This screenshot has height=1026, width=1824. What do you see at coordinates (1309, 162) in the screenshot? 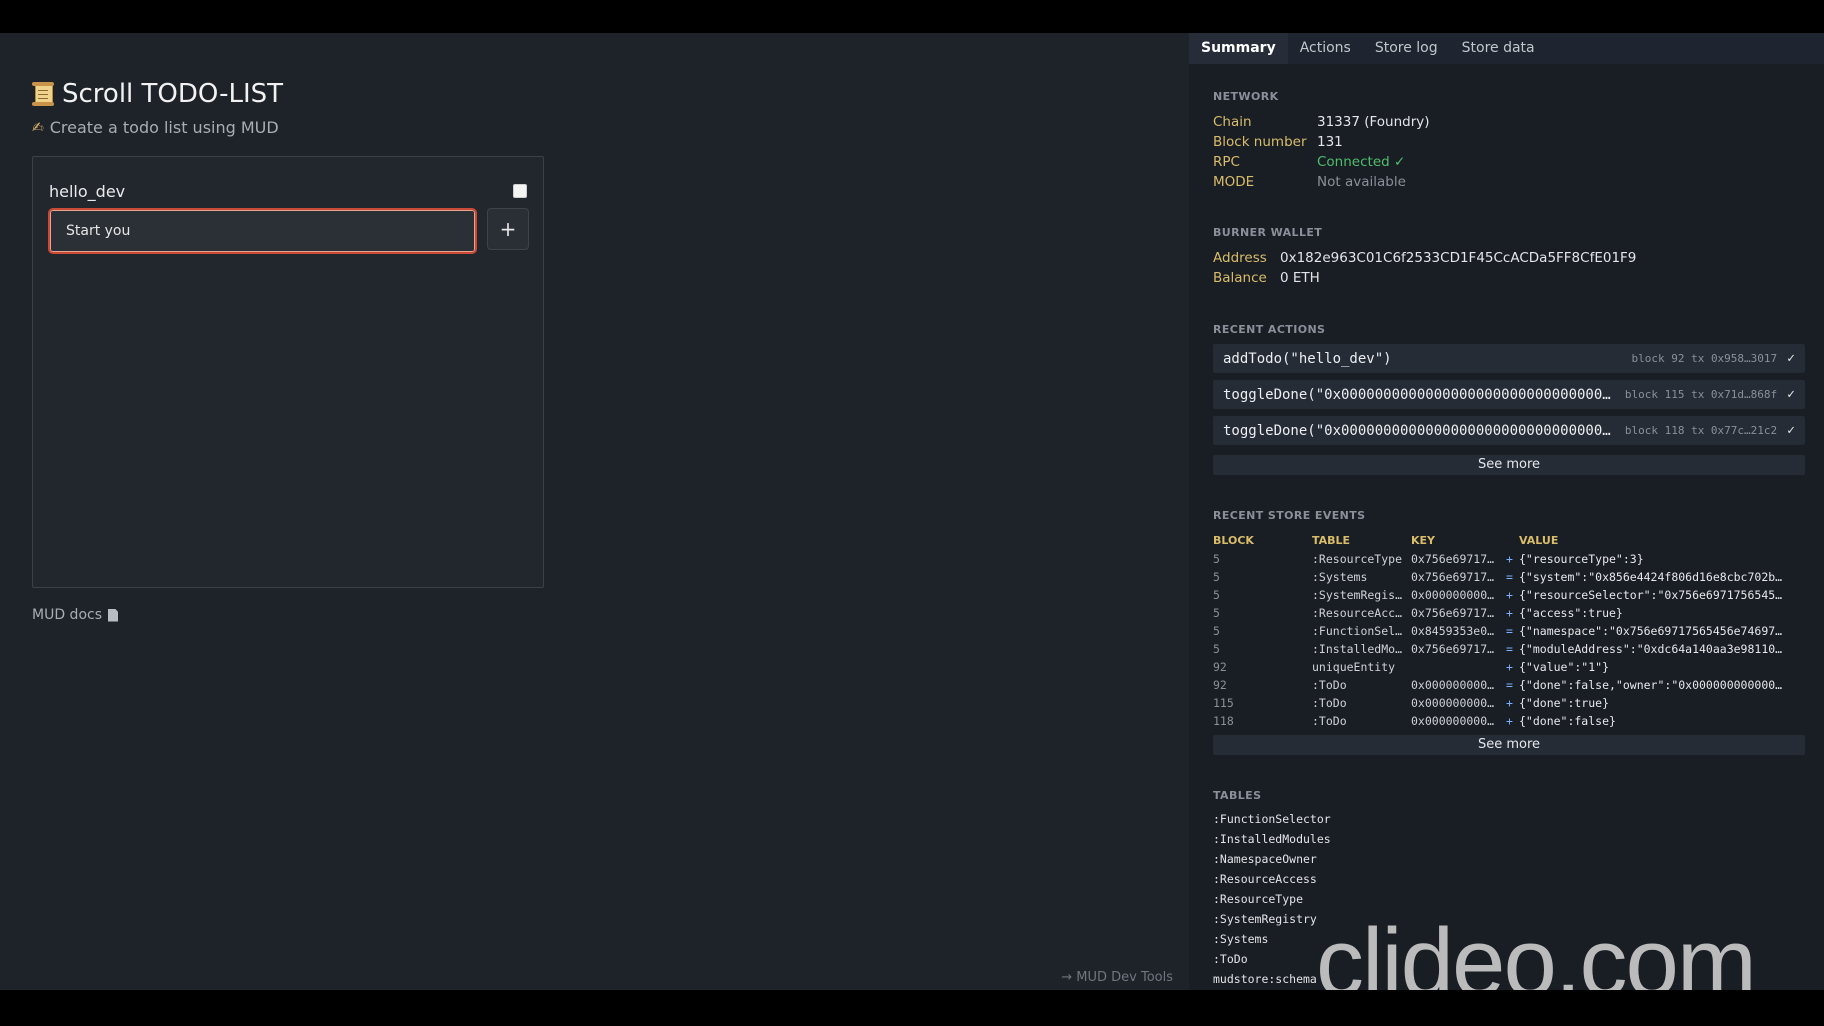
I see `rpc-row: RPC Connected ✓` at bounding box center [1309, 162].